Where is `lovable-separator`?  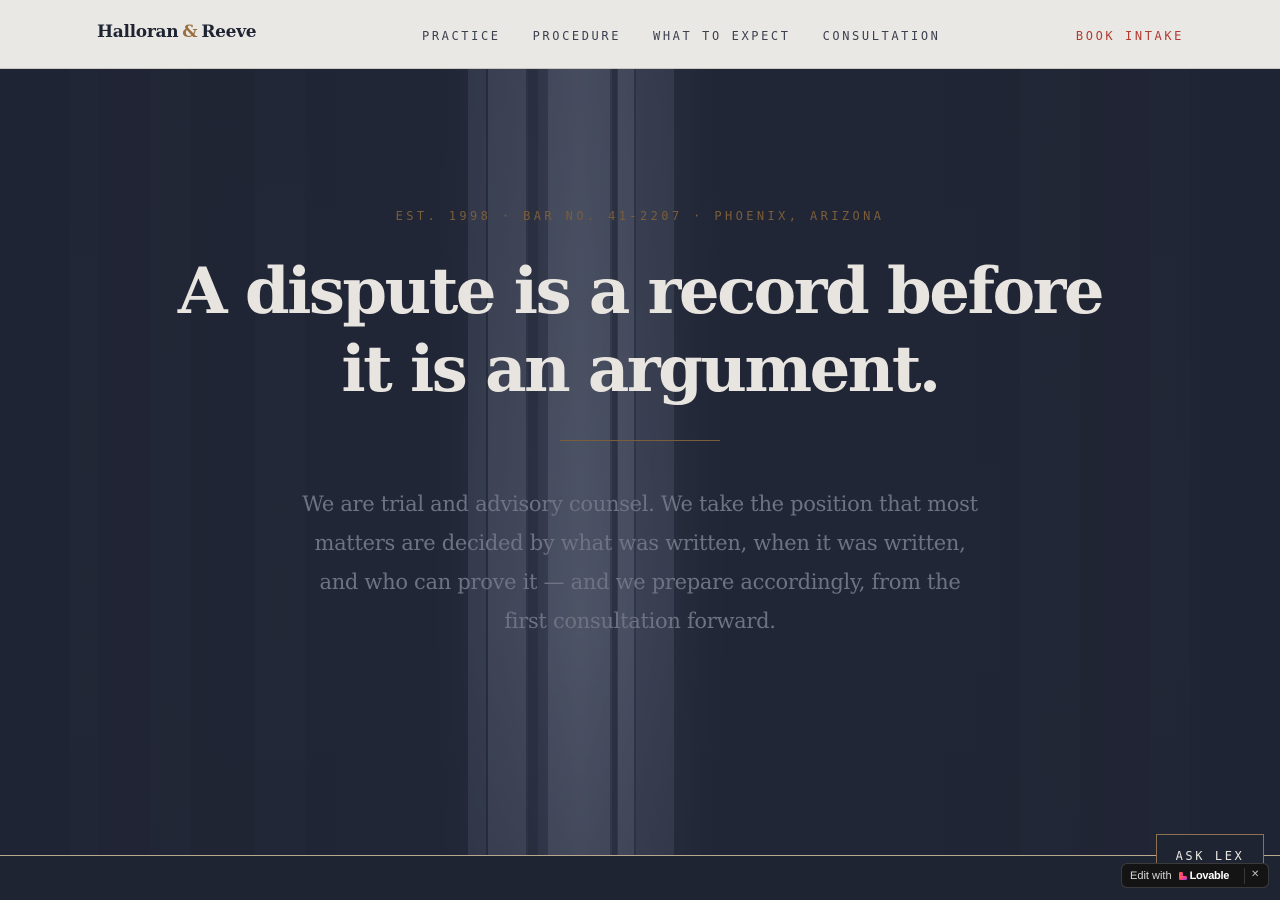 lovable-separator is located at coordinates (1244, 876).